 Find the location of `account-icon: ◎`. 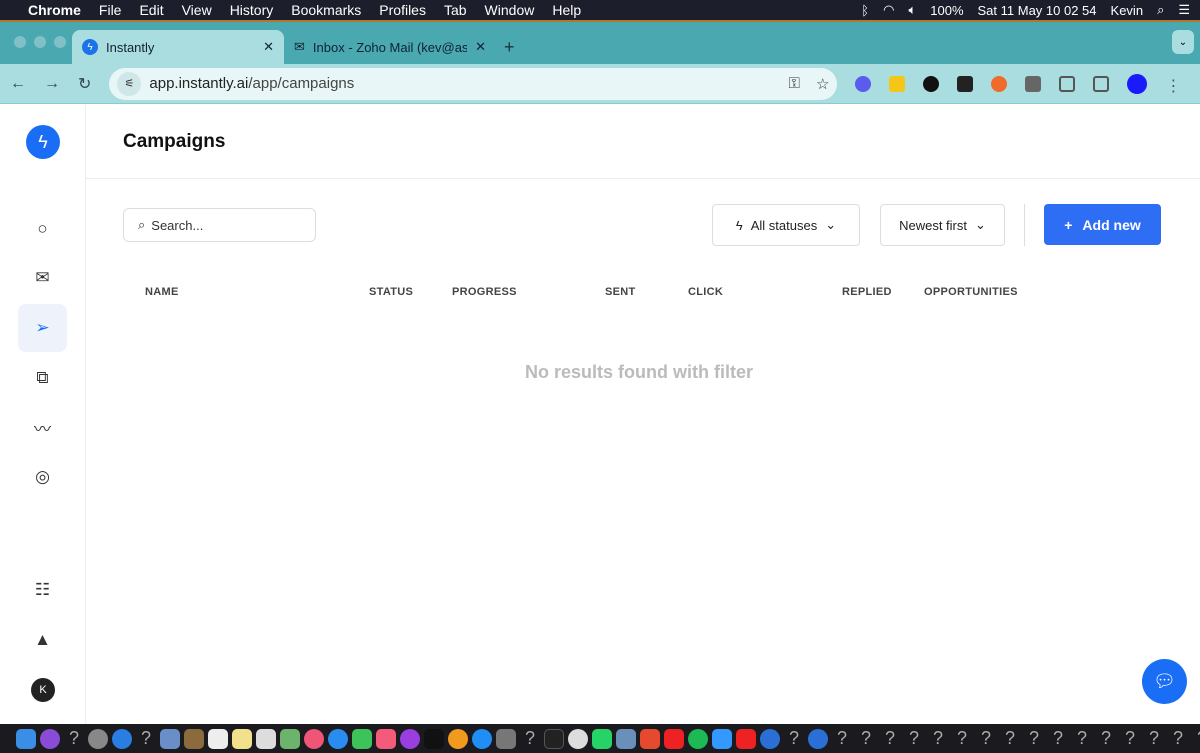

account-icon: ◎ is located at coordinates (42, 477).